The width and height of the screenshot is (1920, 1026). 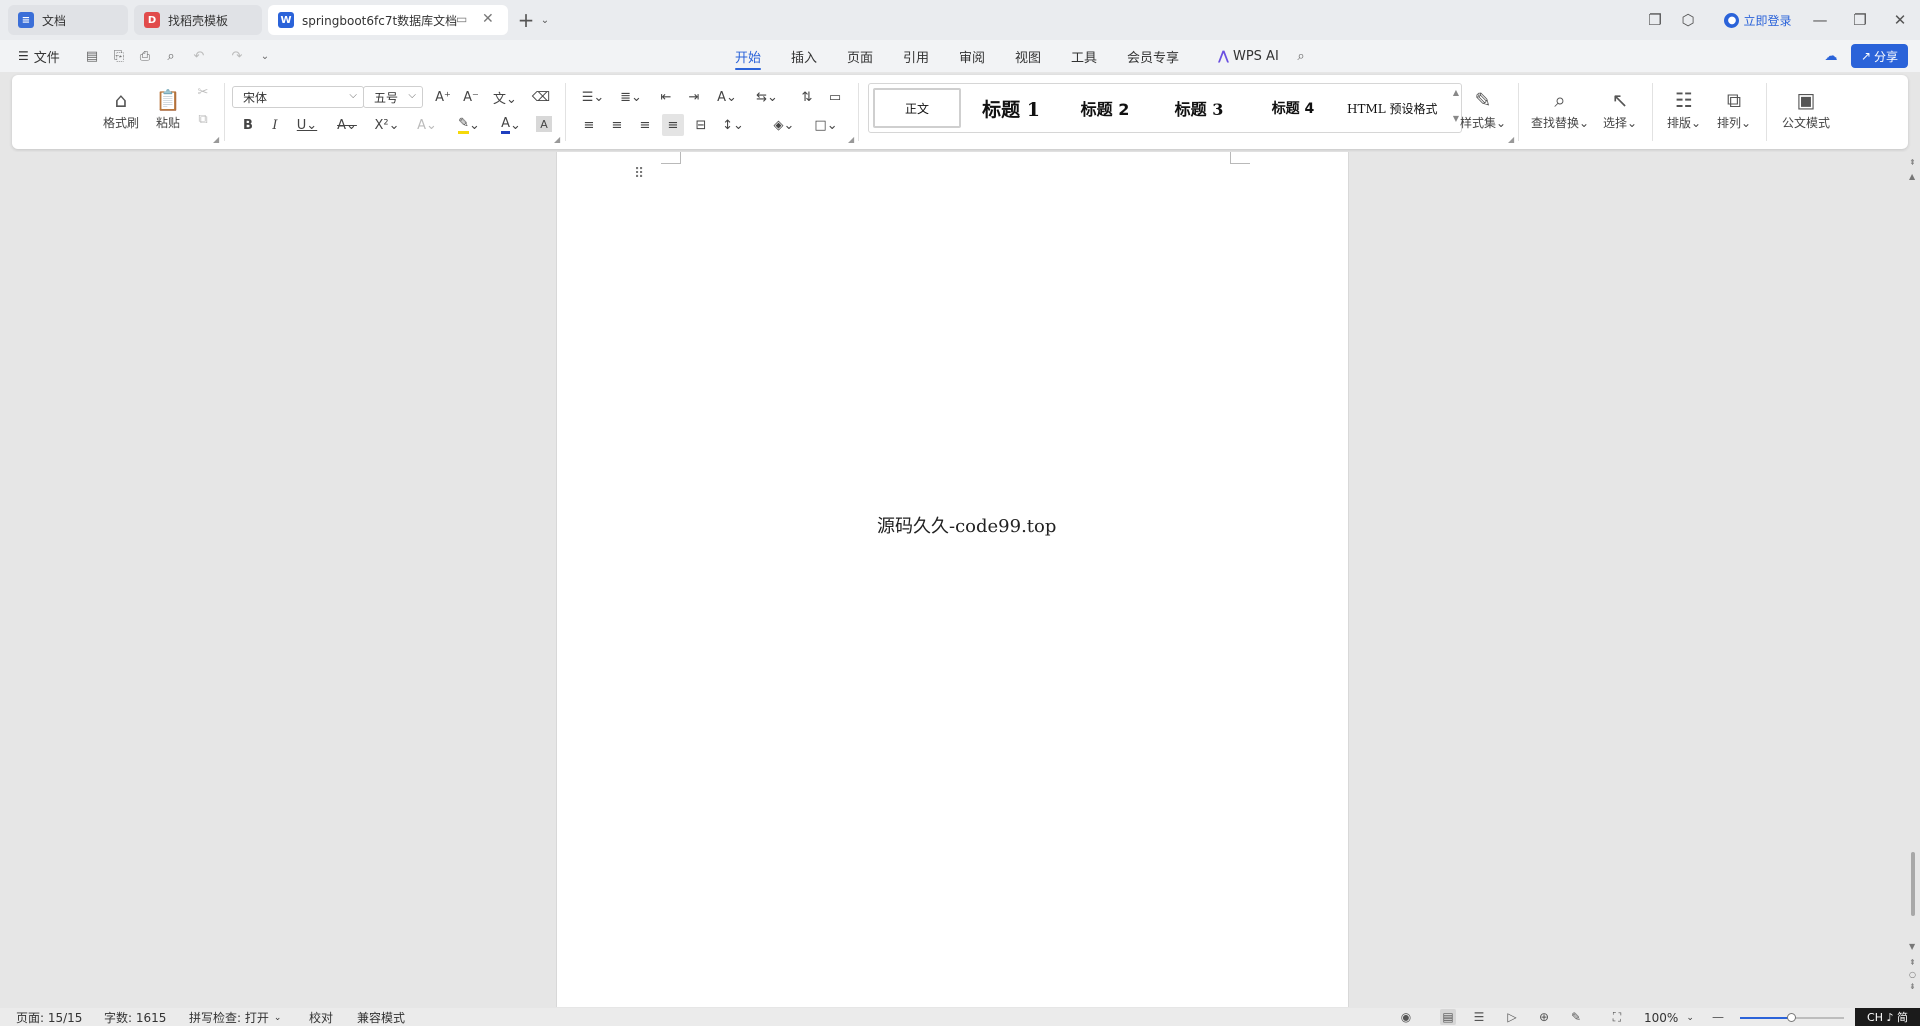 I want to click on login-button: ● 立即登录, so click(x=1758, y=20).